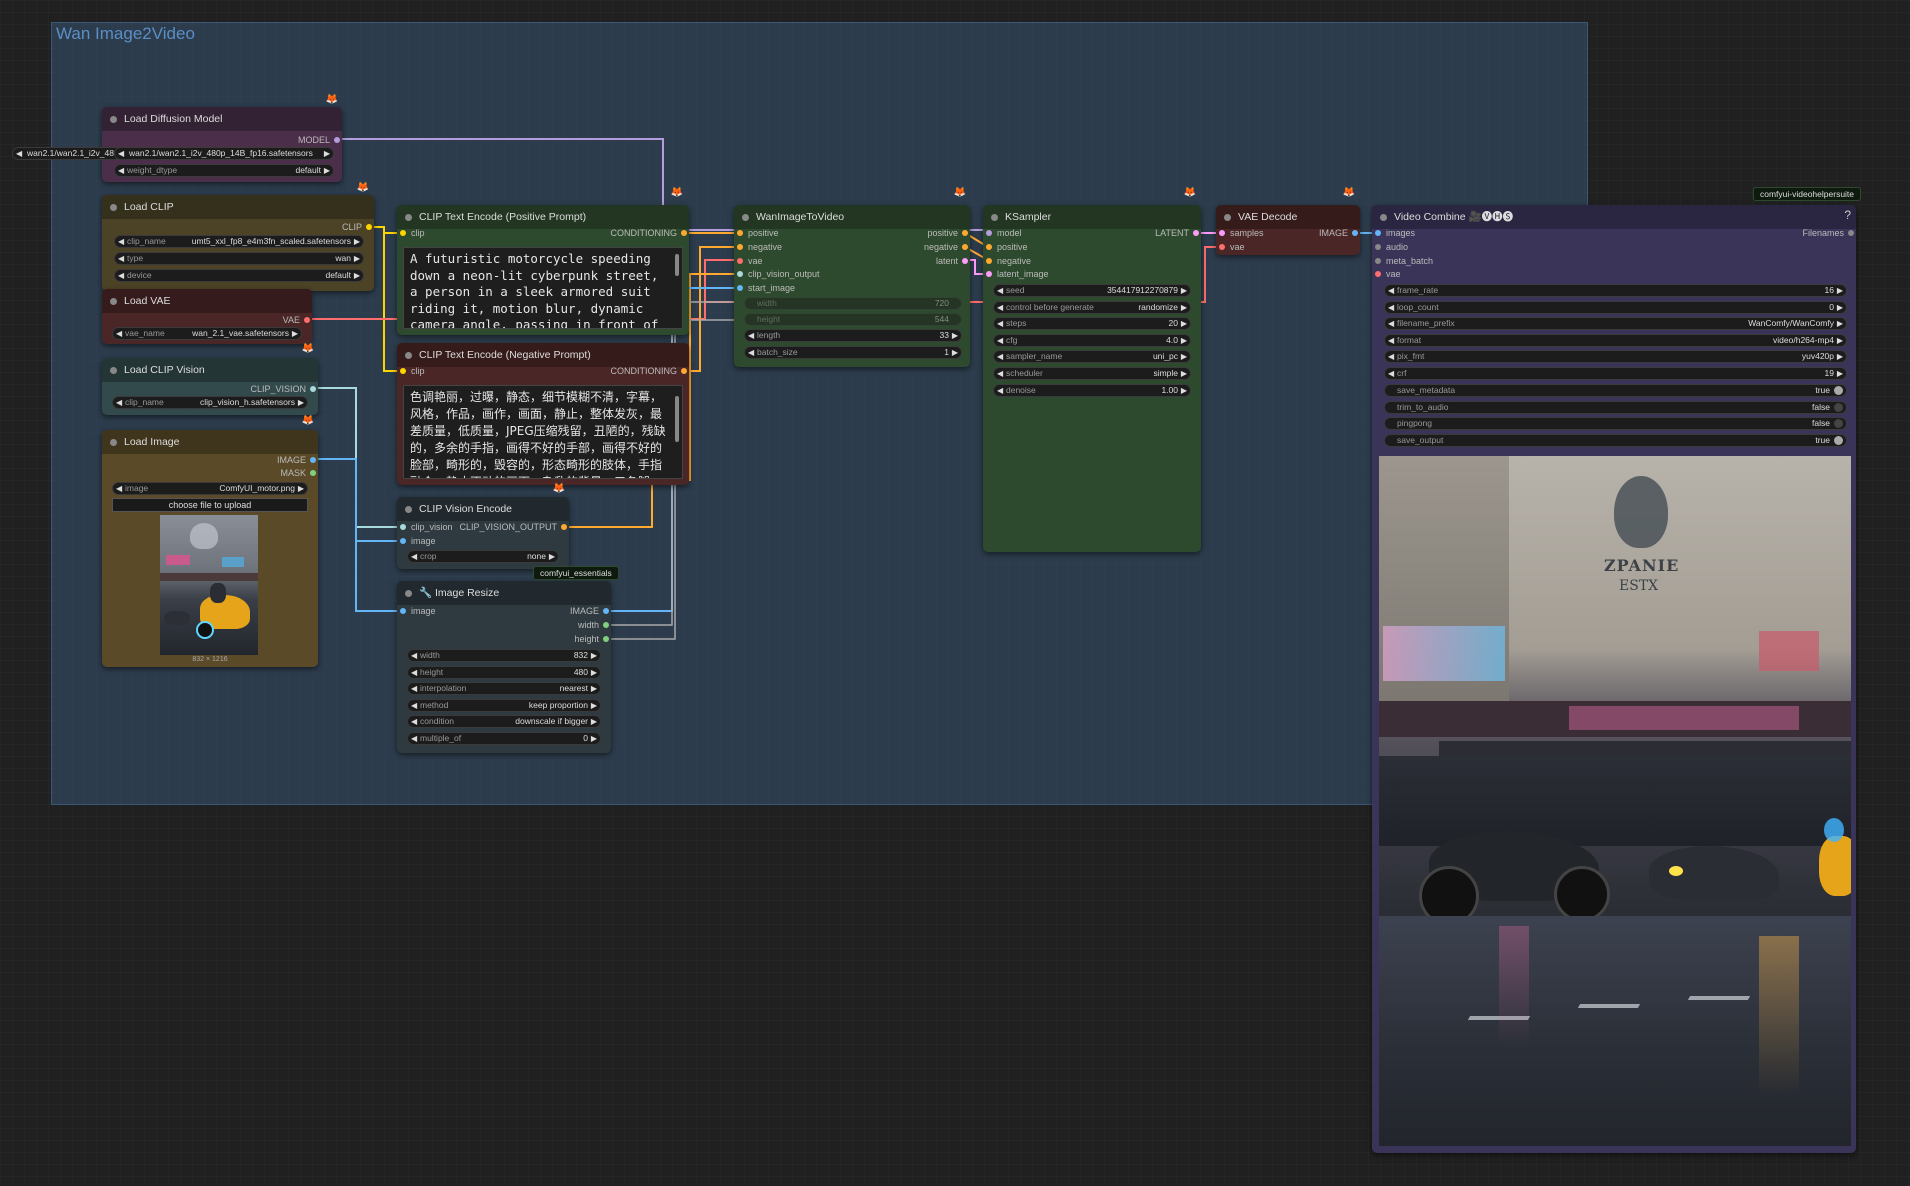 This screenshot has width=1910, height=1186. I want to click on clip-vision-dot, so click(403, 527).